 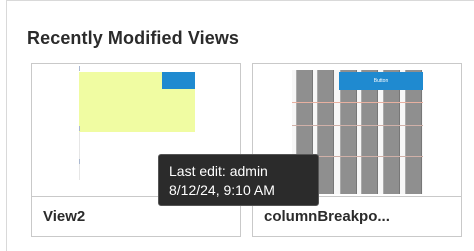 I want to click on tooltip-last-edit-by: Last edit: admin, so click(x=218, y=171).